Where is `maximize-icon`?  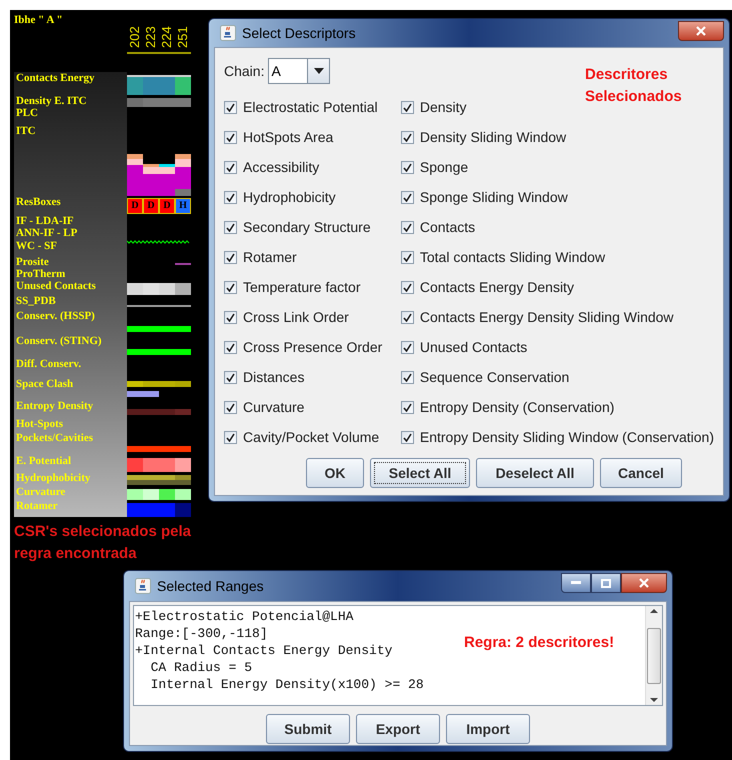 maximize-icon is located at coordinates (606, 583).